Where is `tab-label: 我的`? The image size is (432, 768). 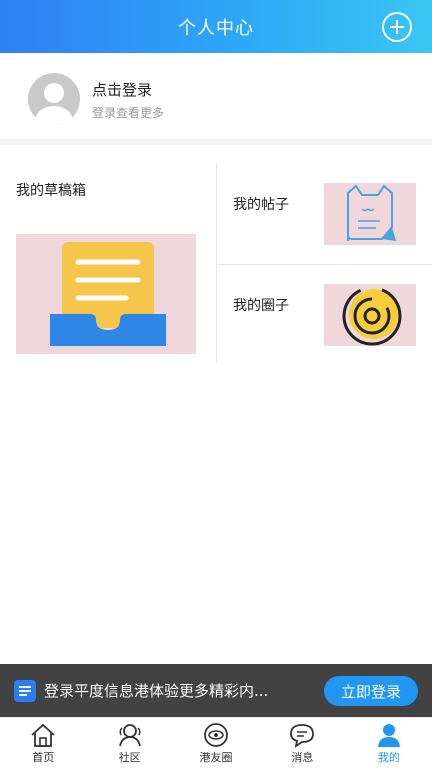
tab-label: 我的 is located at coordinates (388, 757).